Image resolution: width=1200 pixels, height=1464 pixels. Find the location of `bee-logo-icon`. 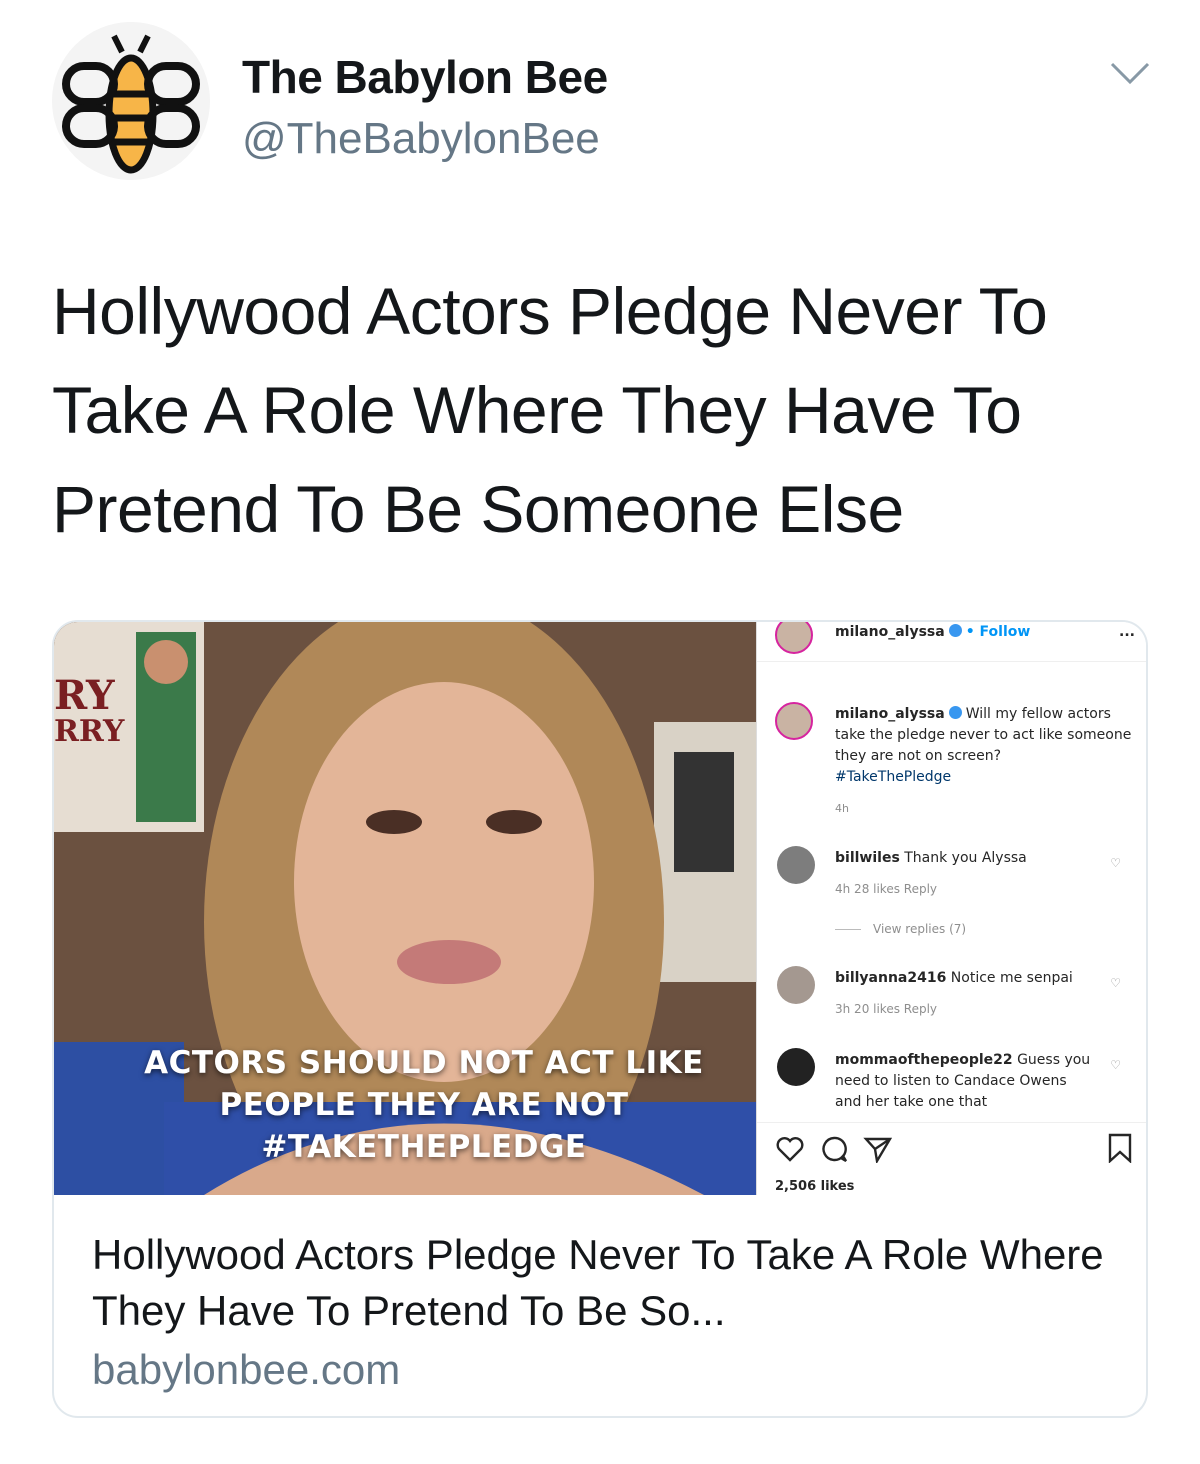

bee-logo-icon is located at coordinates (131, 101).